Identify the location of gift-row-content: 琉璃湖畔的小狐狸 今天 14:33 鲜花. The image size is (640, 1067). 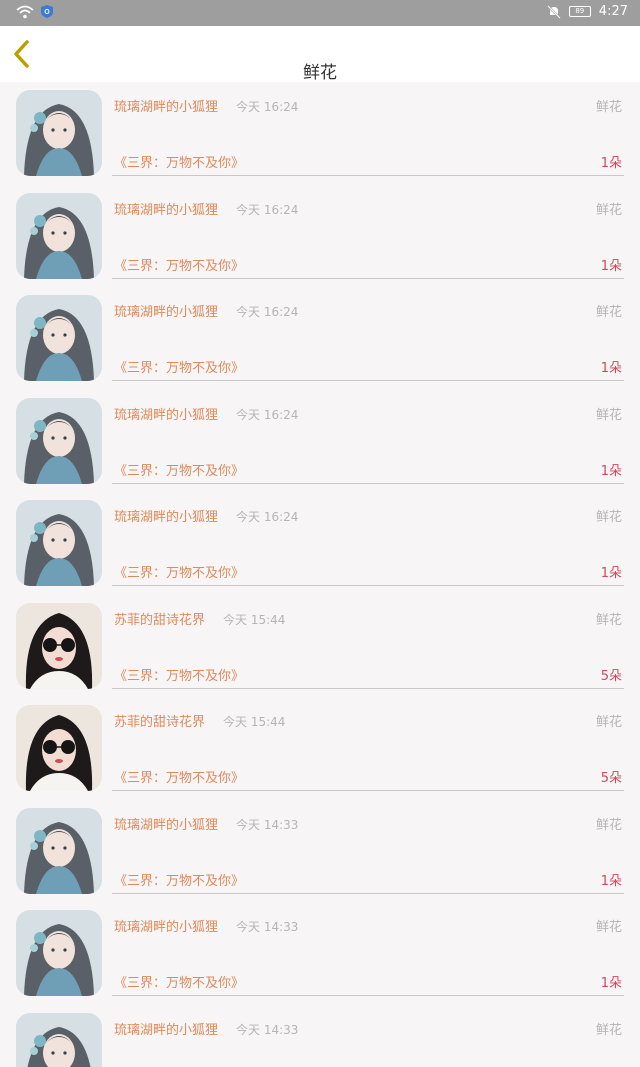
(368, 1040).